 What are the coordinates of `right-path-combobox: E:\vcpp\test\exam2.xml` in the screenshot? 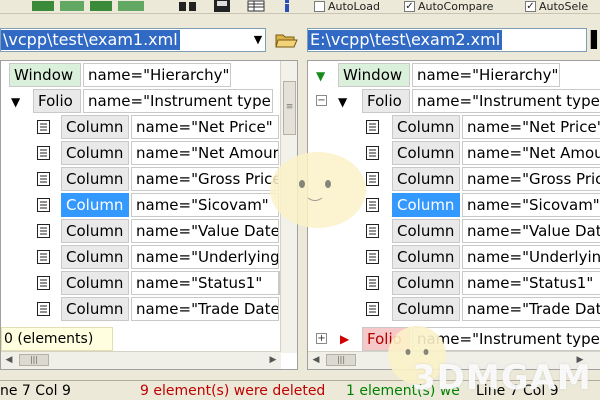 It's located at (447, 40).